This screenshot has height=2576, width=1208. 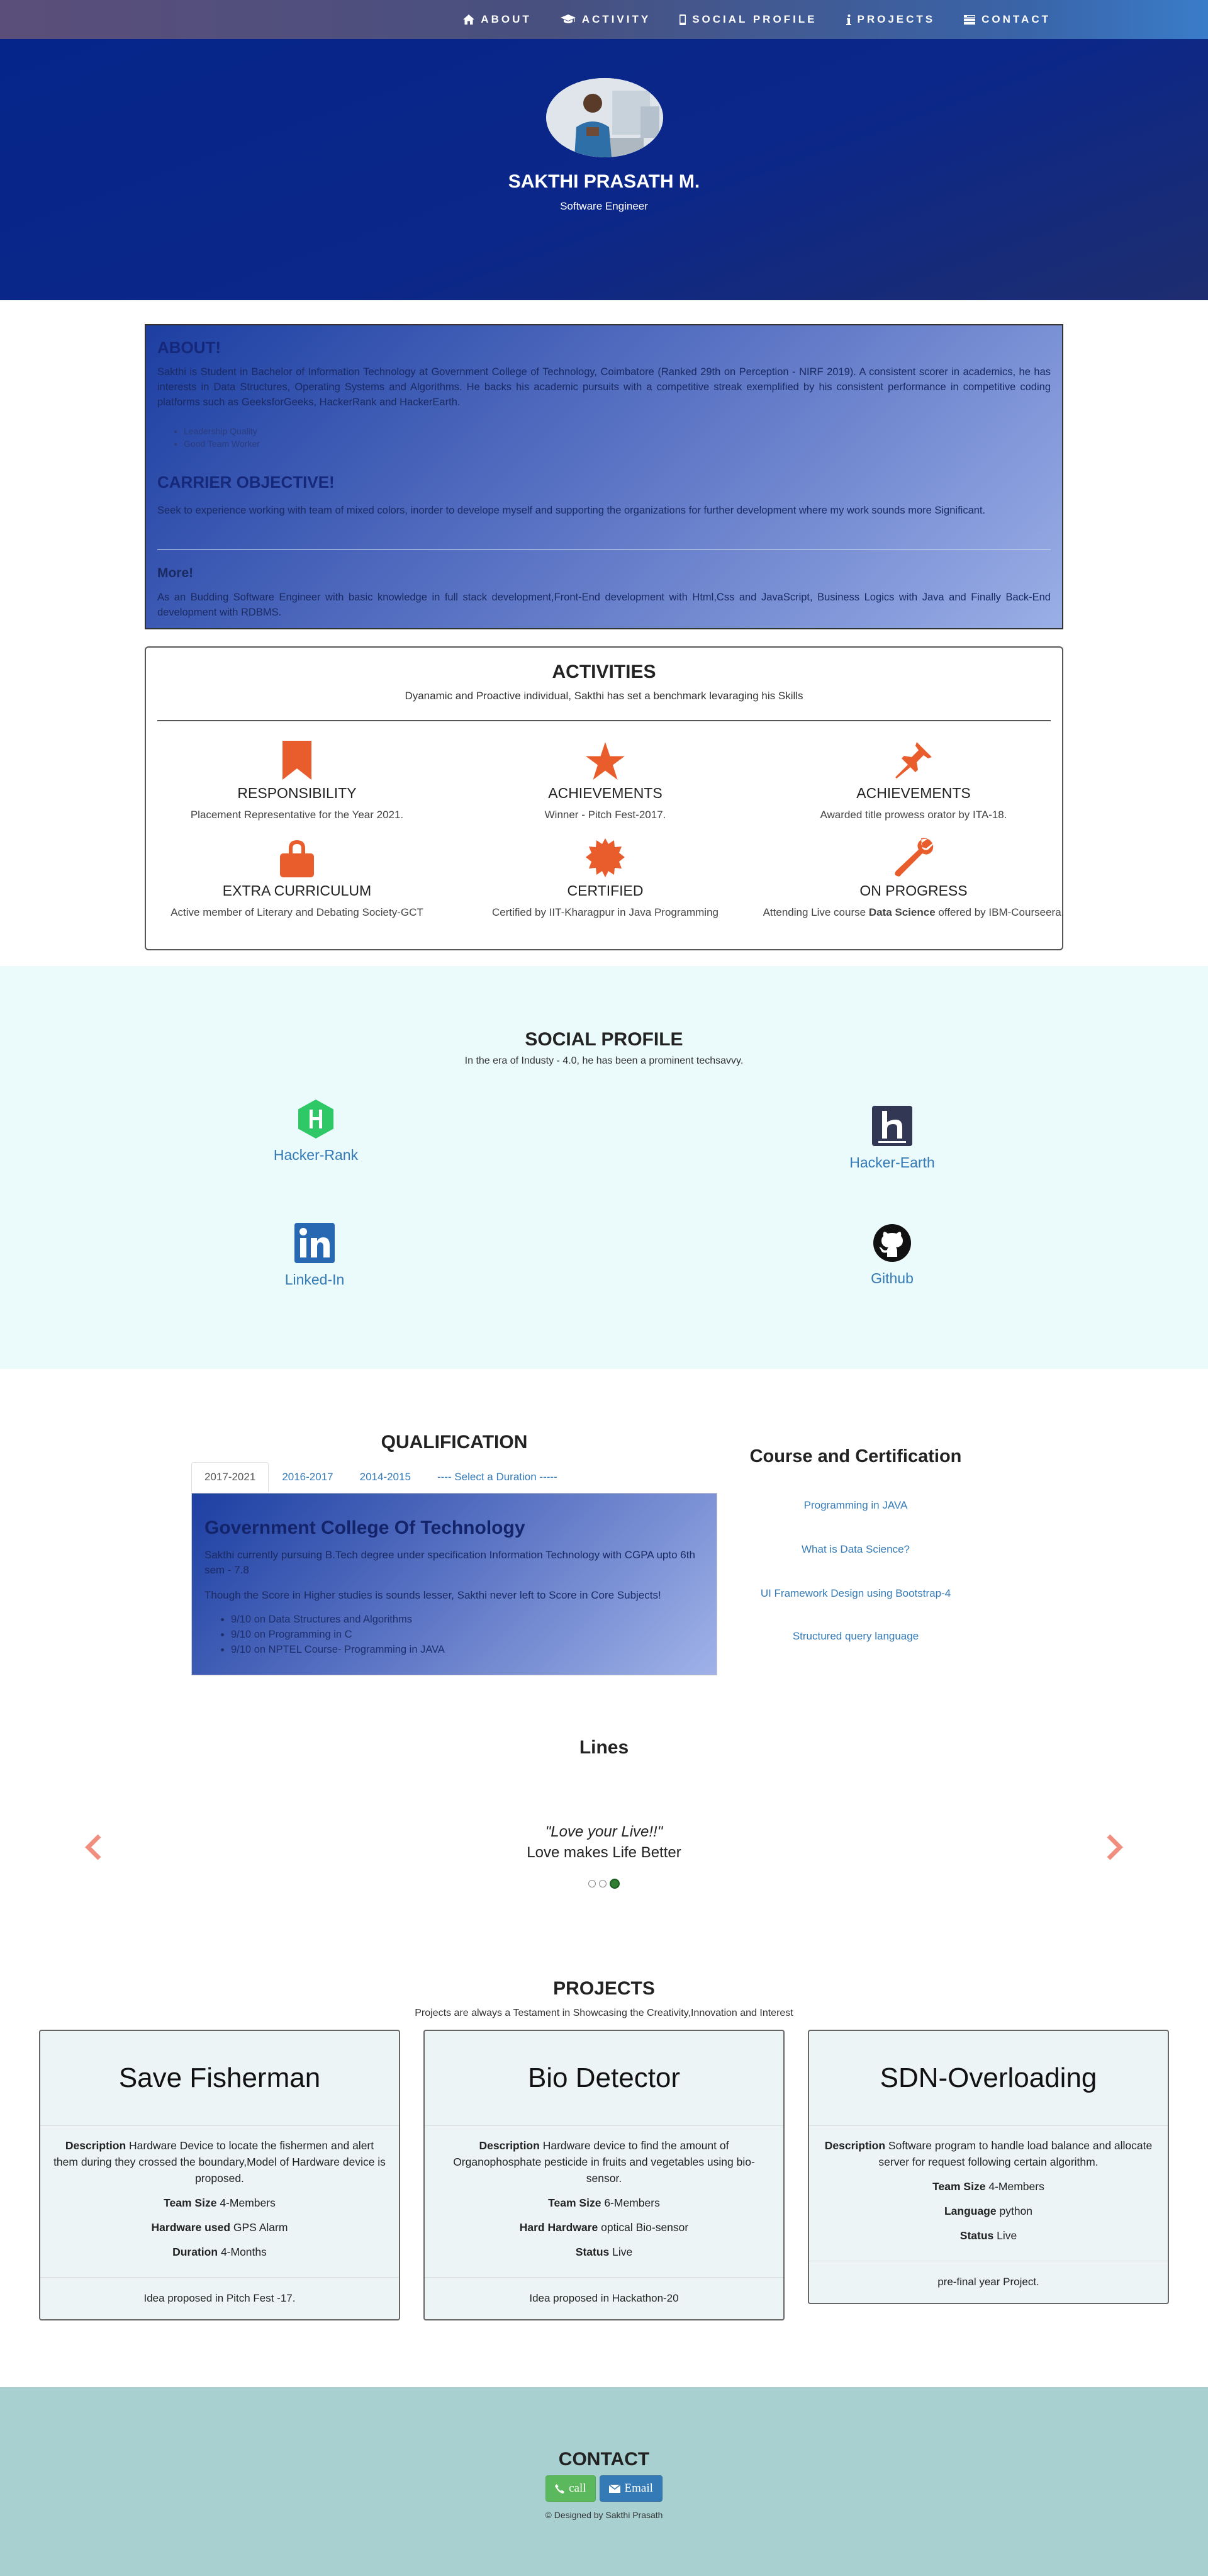 What do you see at coordinates (338, 1634) in the screenshot?
I see `list-item: 9/10 on Programming in C` at bounding box center [338, 1634].